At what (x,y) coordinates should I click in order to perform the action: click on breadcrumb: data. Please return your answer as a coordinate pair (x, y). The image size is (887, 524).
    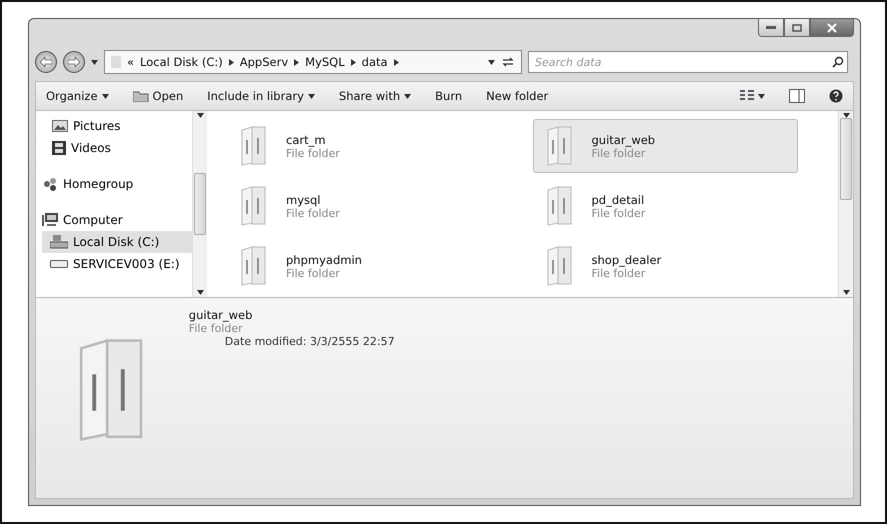
    Looking at the image, I should click on (375, 62).